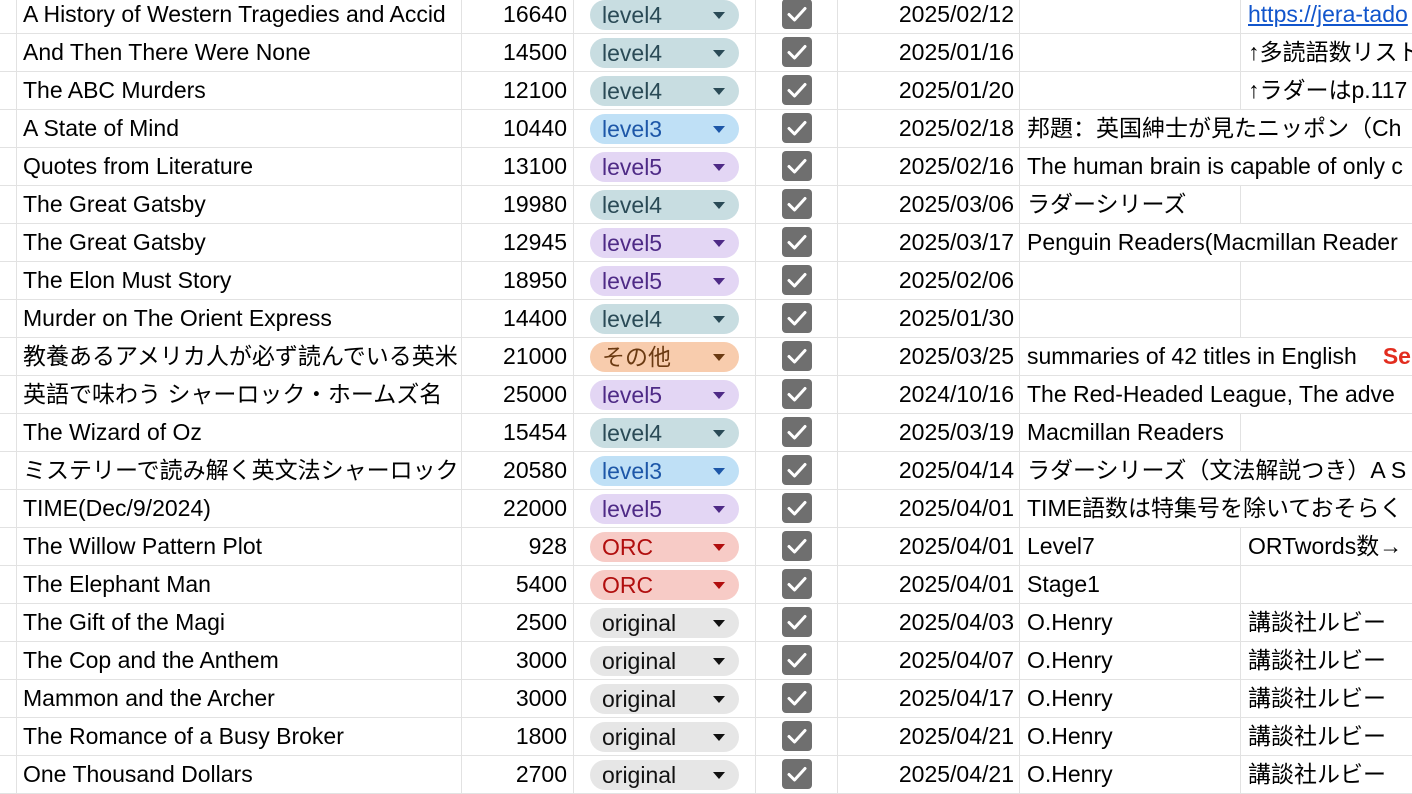  I want to click on level-dropdown-chip: ORC, so click(664, 585).